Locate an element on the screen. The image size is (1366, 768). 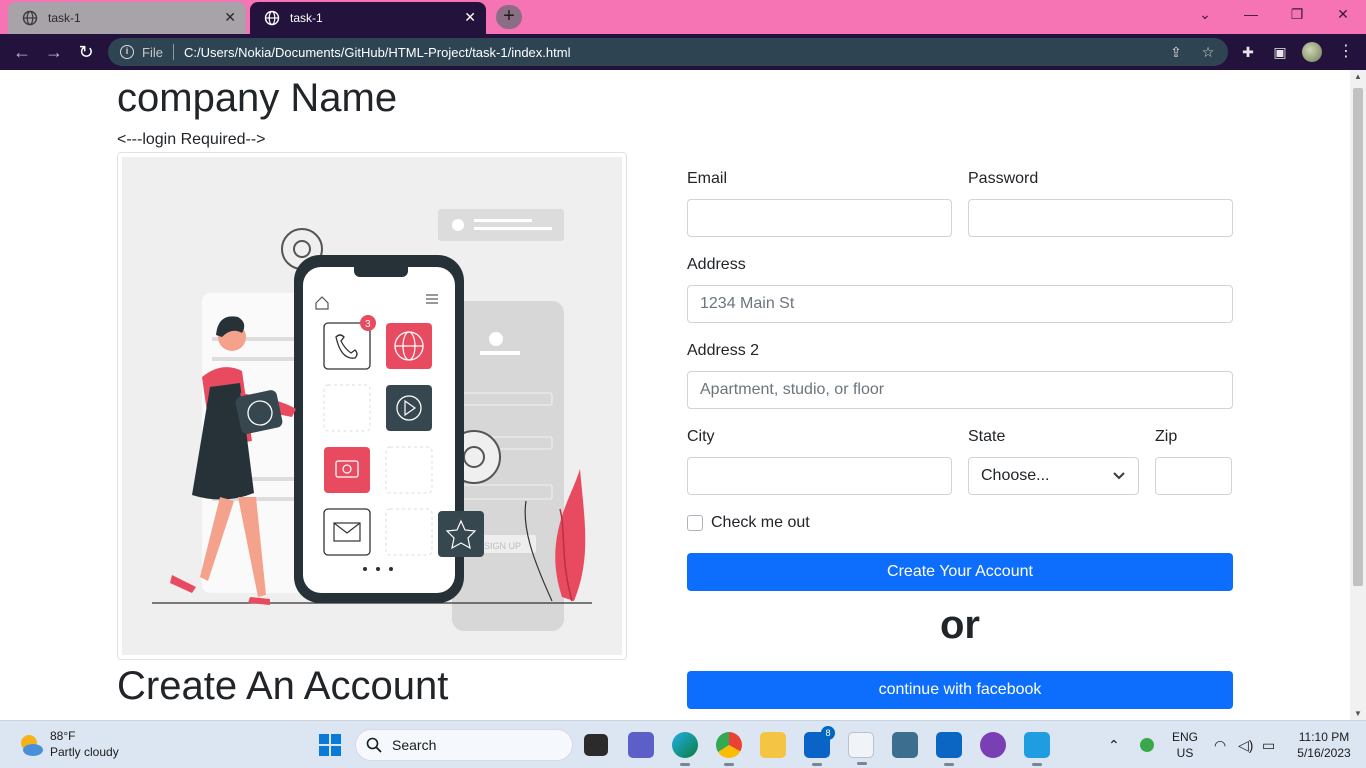
or-divider-text: or is located at coordinates (960, 625).